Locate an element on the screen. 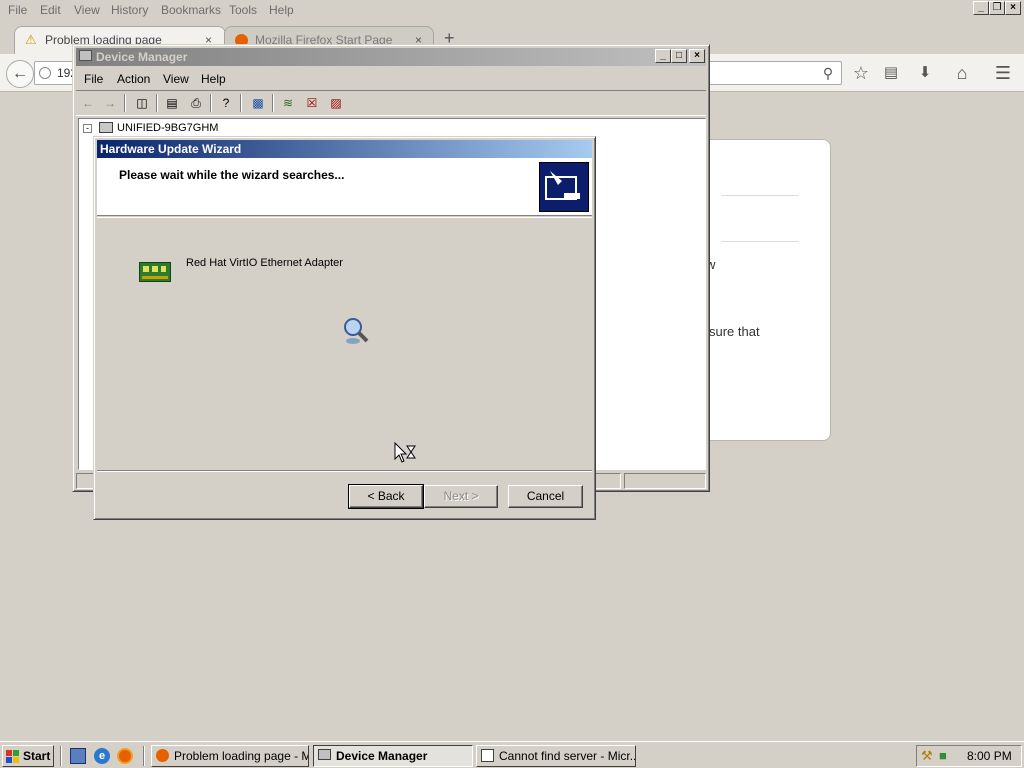 Image resolution: width=1024 pixels, height=768 pixels. globe-icon is located at coordinates (45, 73).